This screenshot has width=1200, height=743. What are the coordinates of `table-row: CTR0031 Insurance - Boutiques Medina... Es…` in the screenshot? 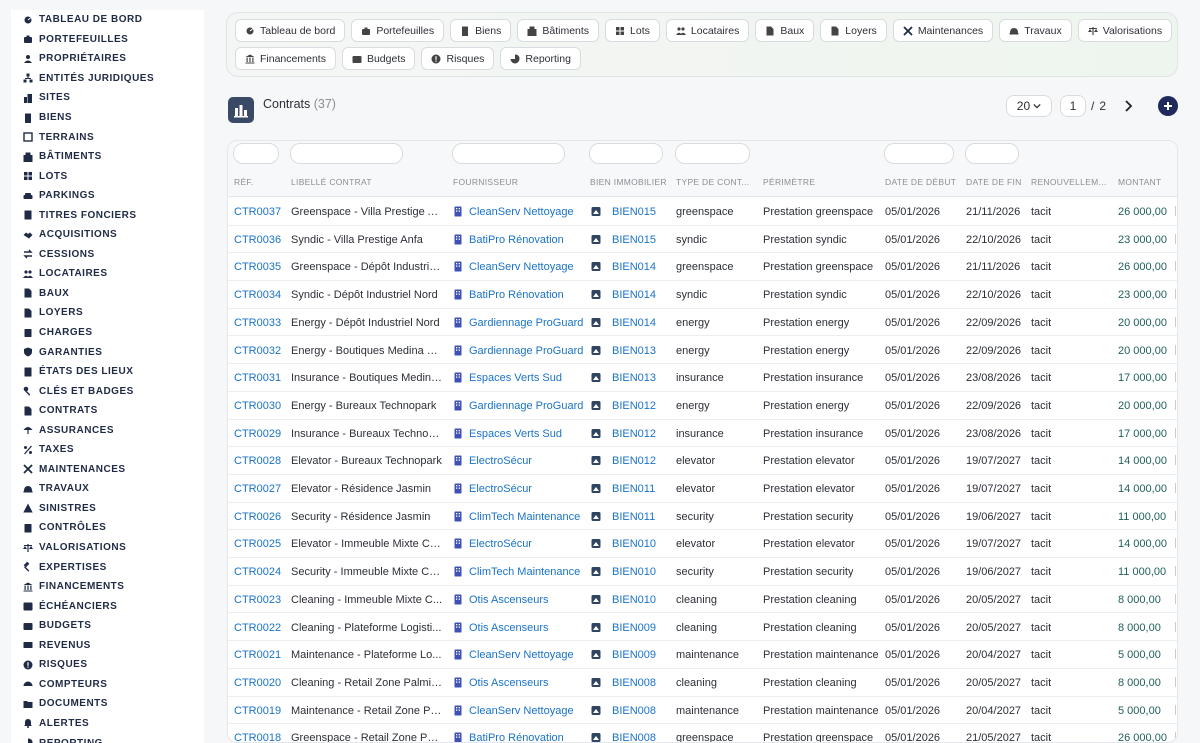 It's located at (702, 378).